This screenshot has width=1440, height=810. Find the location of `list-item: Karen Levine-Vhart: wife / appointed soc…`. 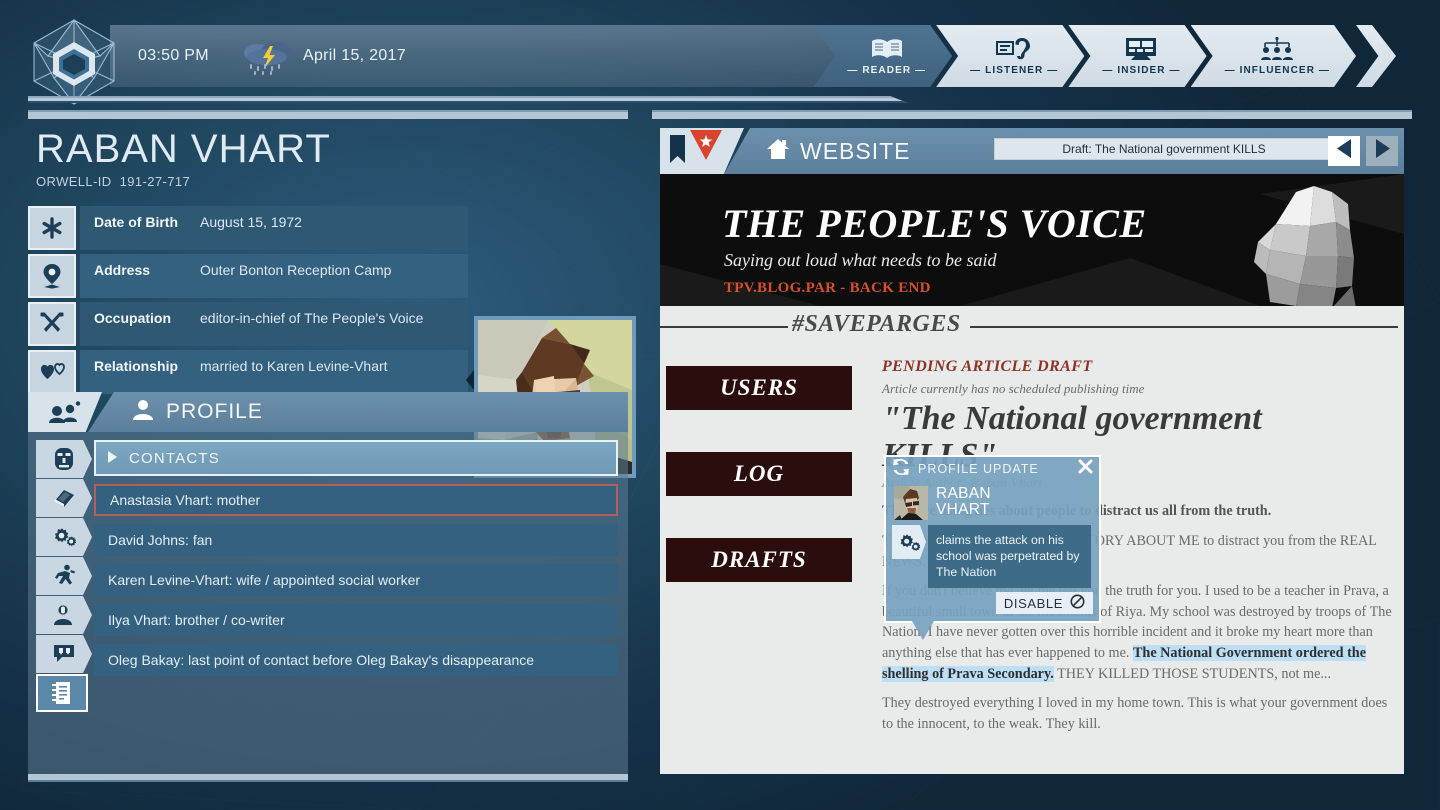

list-item: Karen Levine-Vhart: wife / appointed soc… is located at coordinates (356, 580).